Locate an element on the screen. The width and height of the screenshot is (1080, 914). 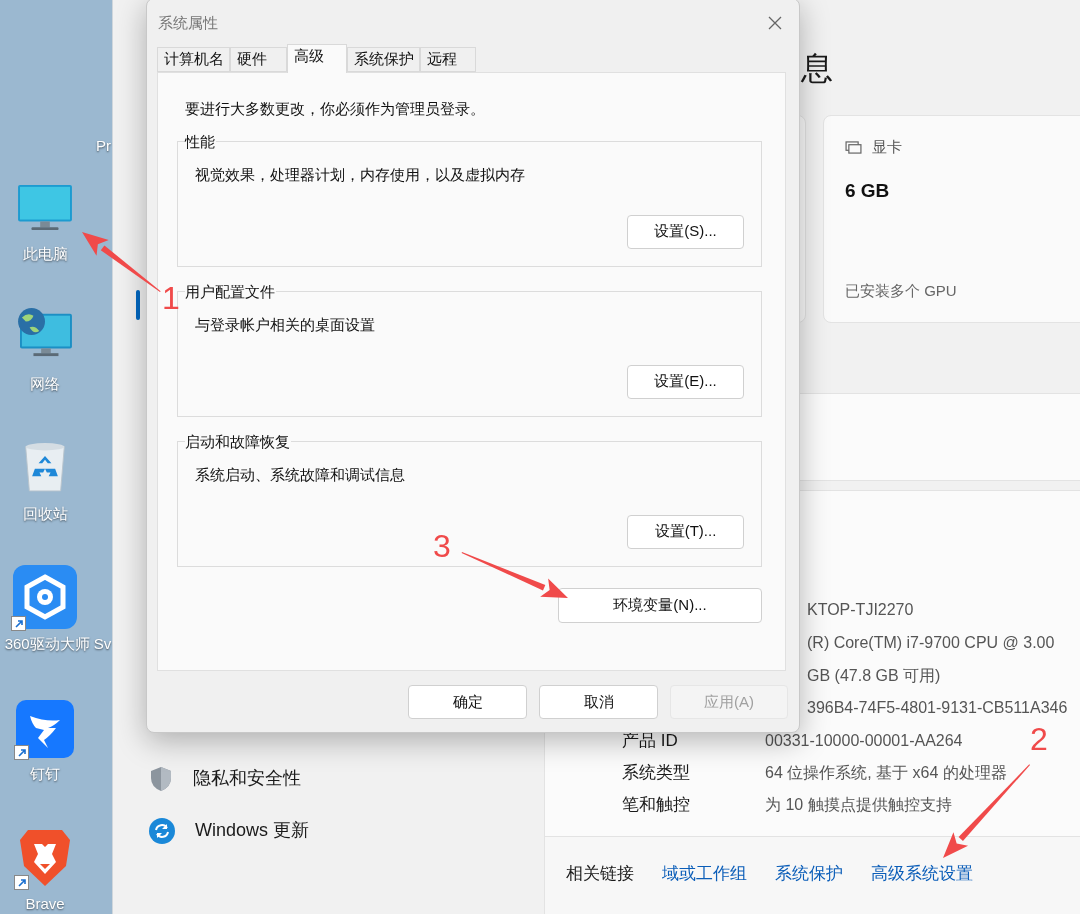
tab: 硬件 is located at coordinates (258, 59).